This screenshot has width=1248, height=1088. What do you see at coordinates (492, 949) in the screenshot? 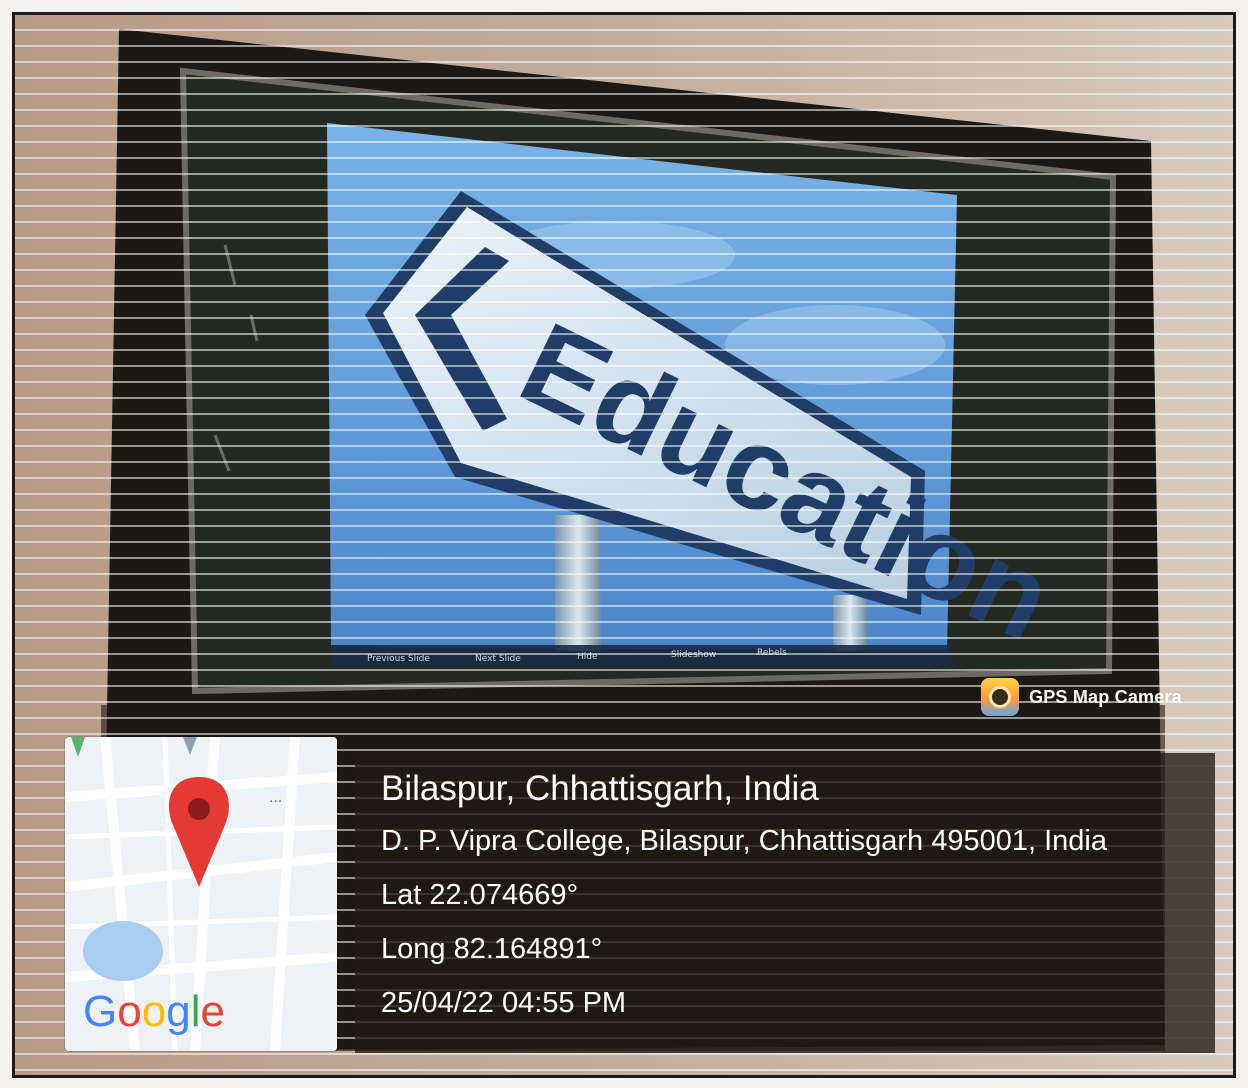
I see `longitude: Long 82.164891°` at bounding box center [492, 949].